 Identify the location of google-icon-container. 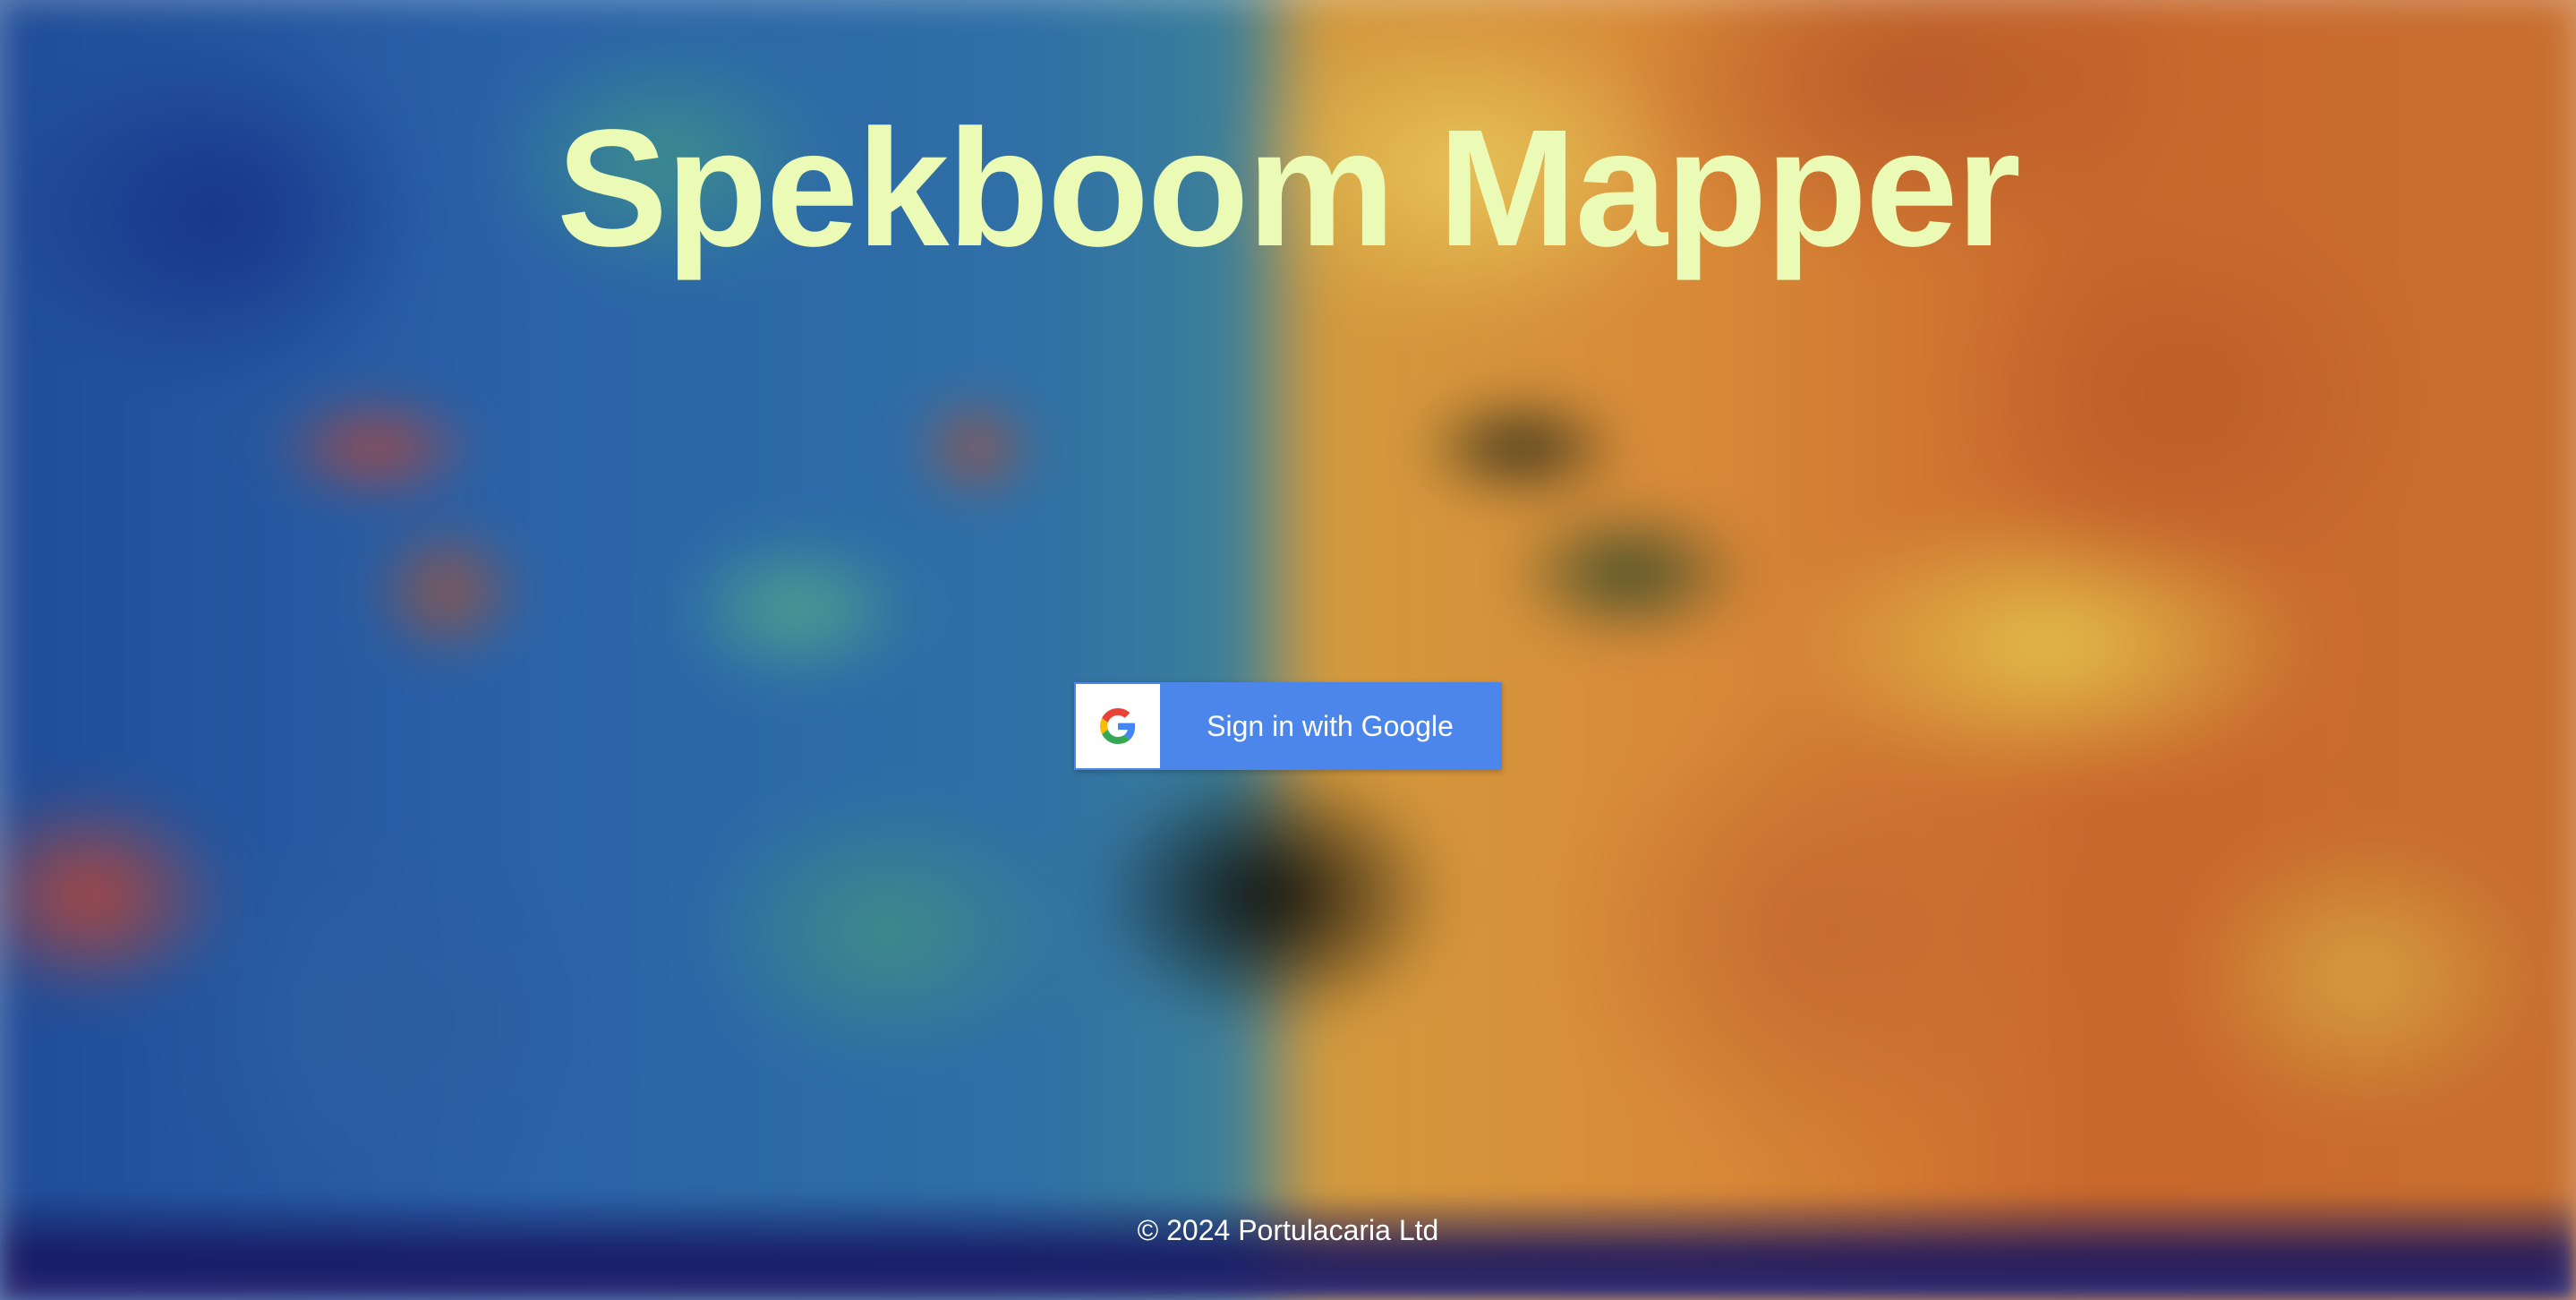
(1118, 726).